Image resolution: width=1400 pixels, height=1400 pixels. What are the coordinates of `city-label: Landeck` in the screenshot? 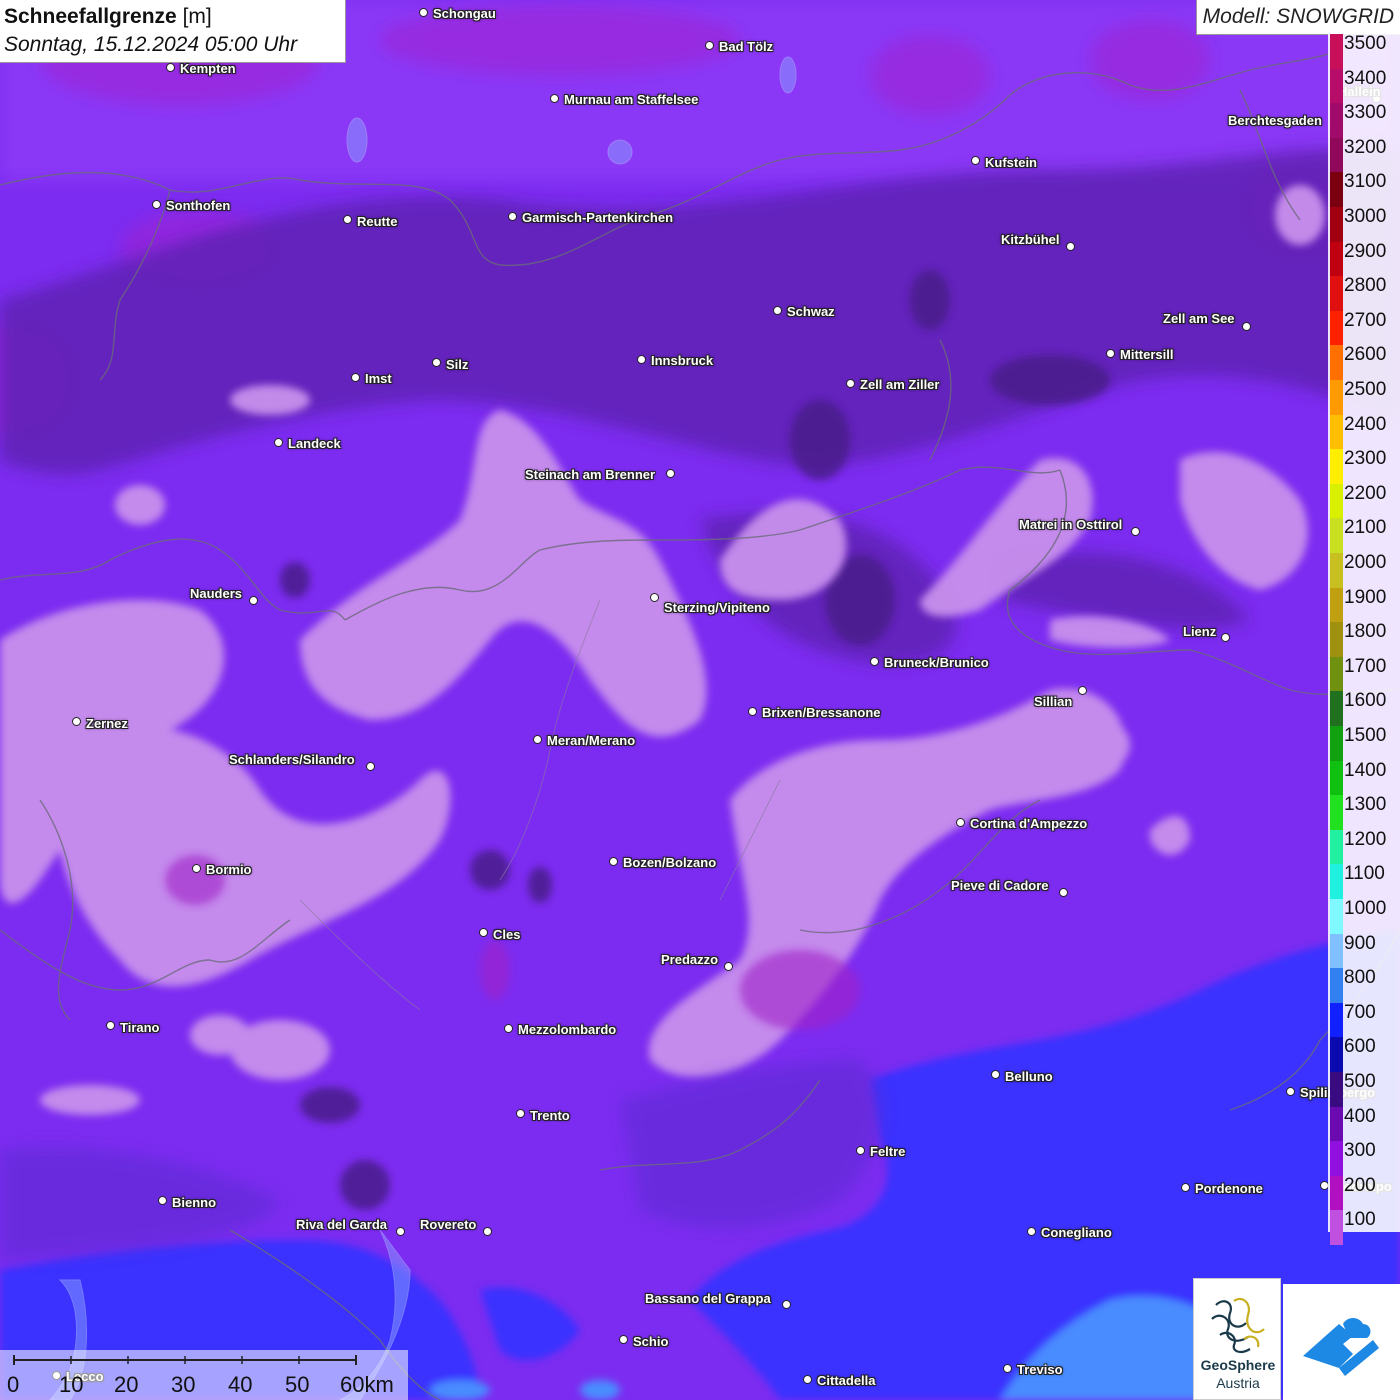 It's located at (314, 443).